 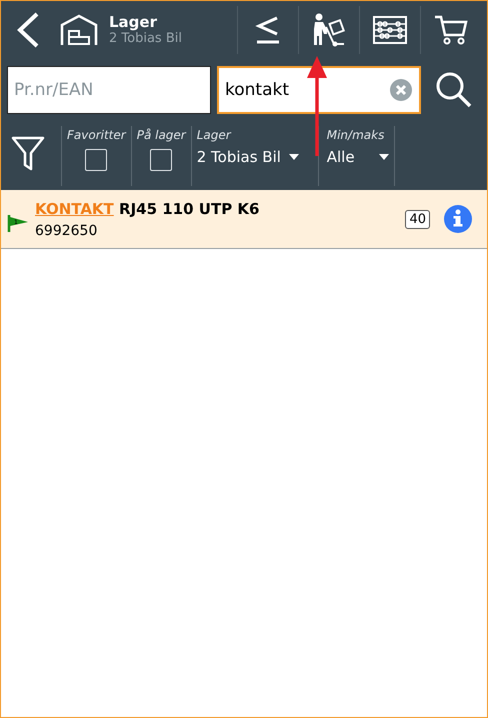 I want to click on search-field: kontakt, so click(x=319, y=90).